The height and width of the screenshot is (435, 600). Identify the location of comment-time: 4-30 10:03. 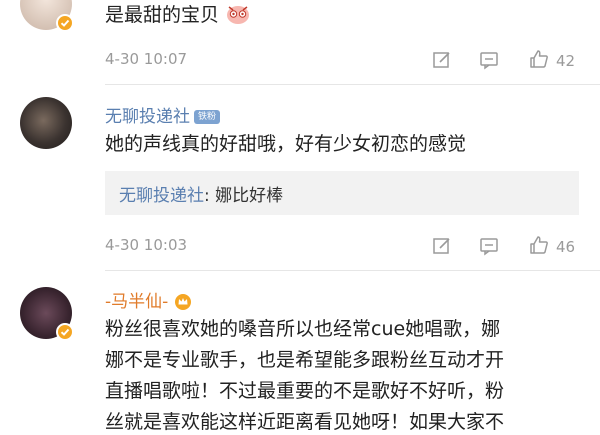
(146, 245).